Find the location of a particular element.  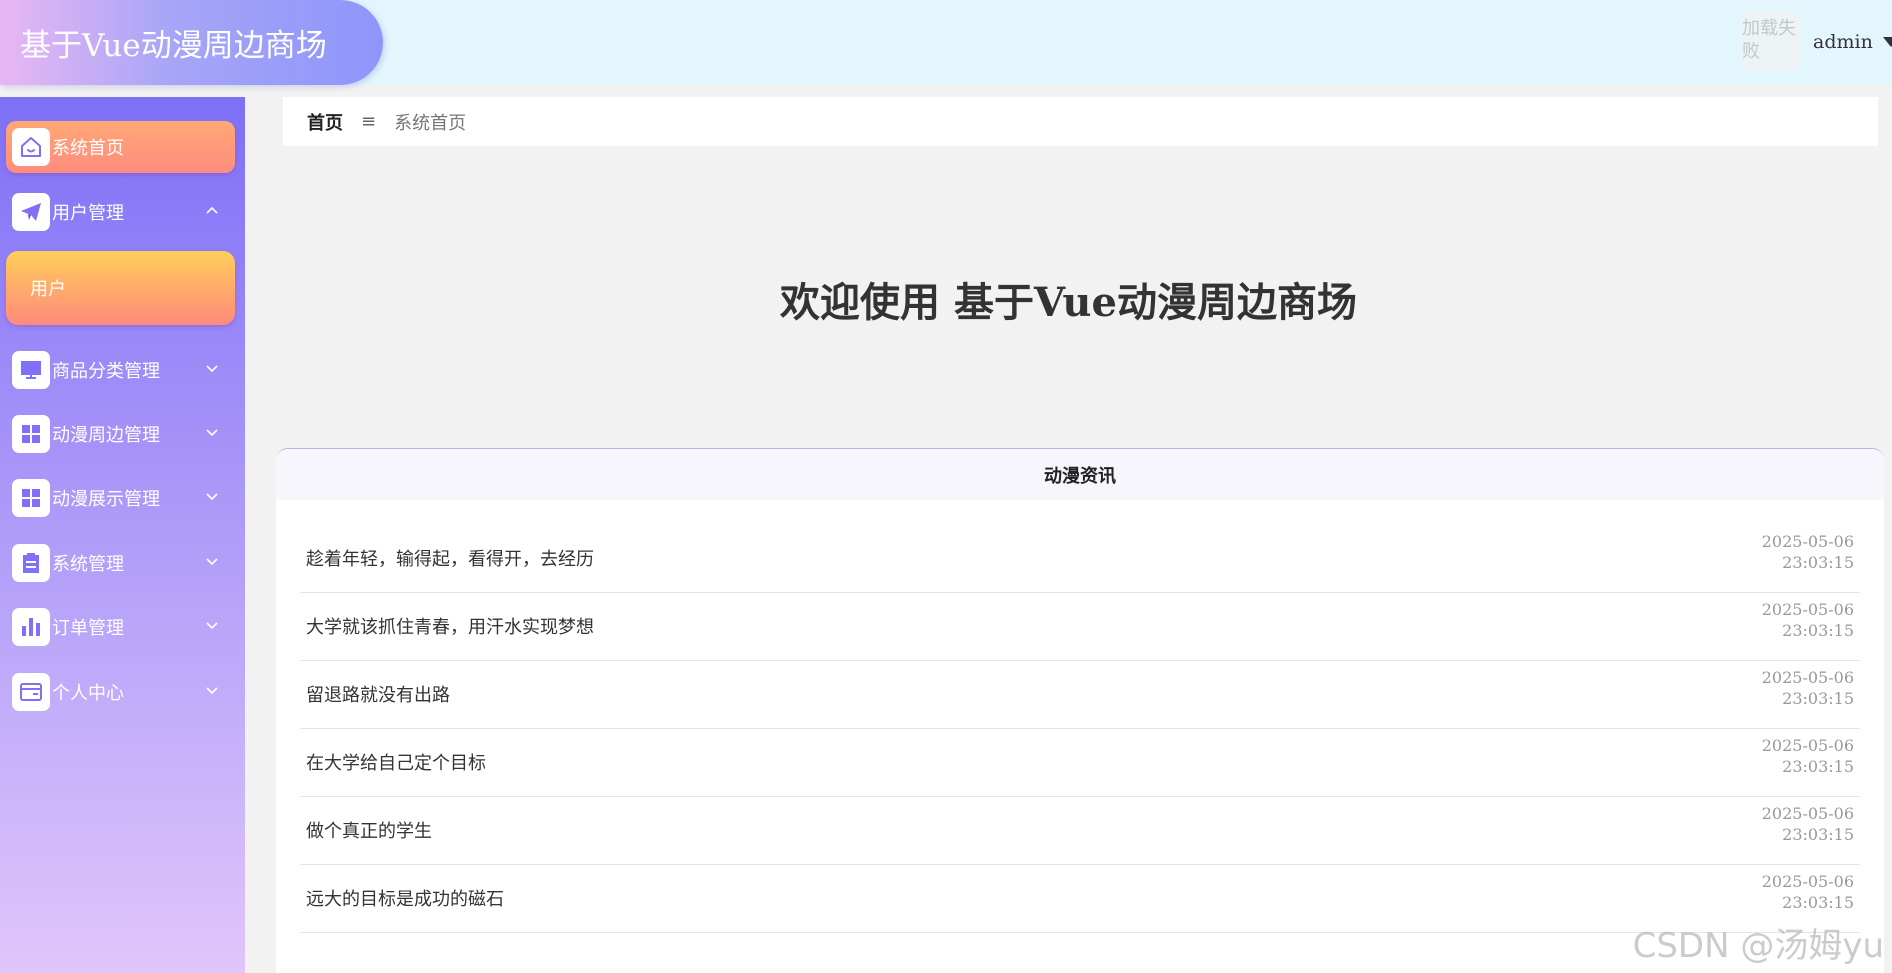

caret-down-icon is located at coordinates (1887, 42).